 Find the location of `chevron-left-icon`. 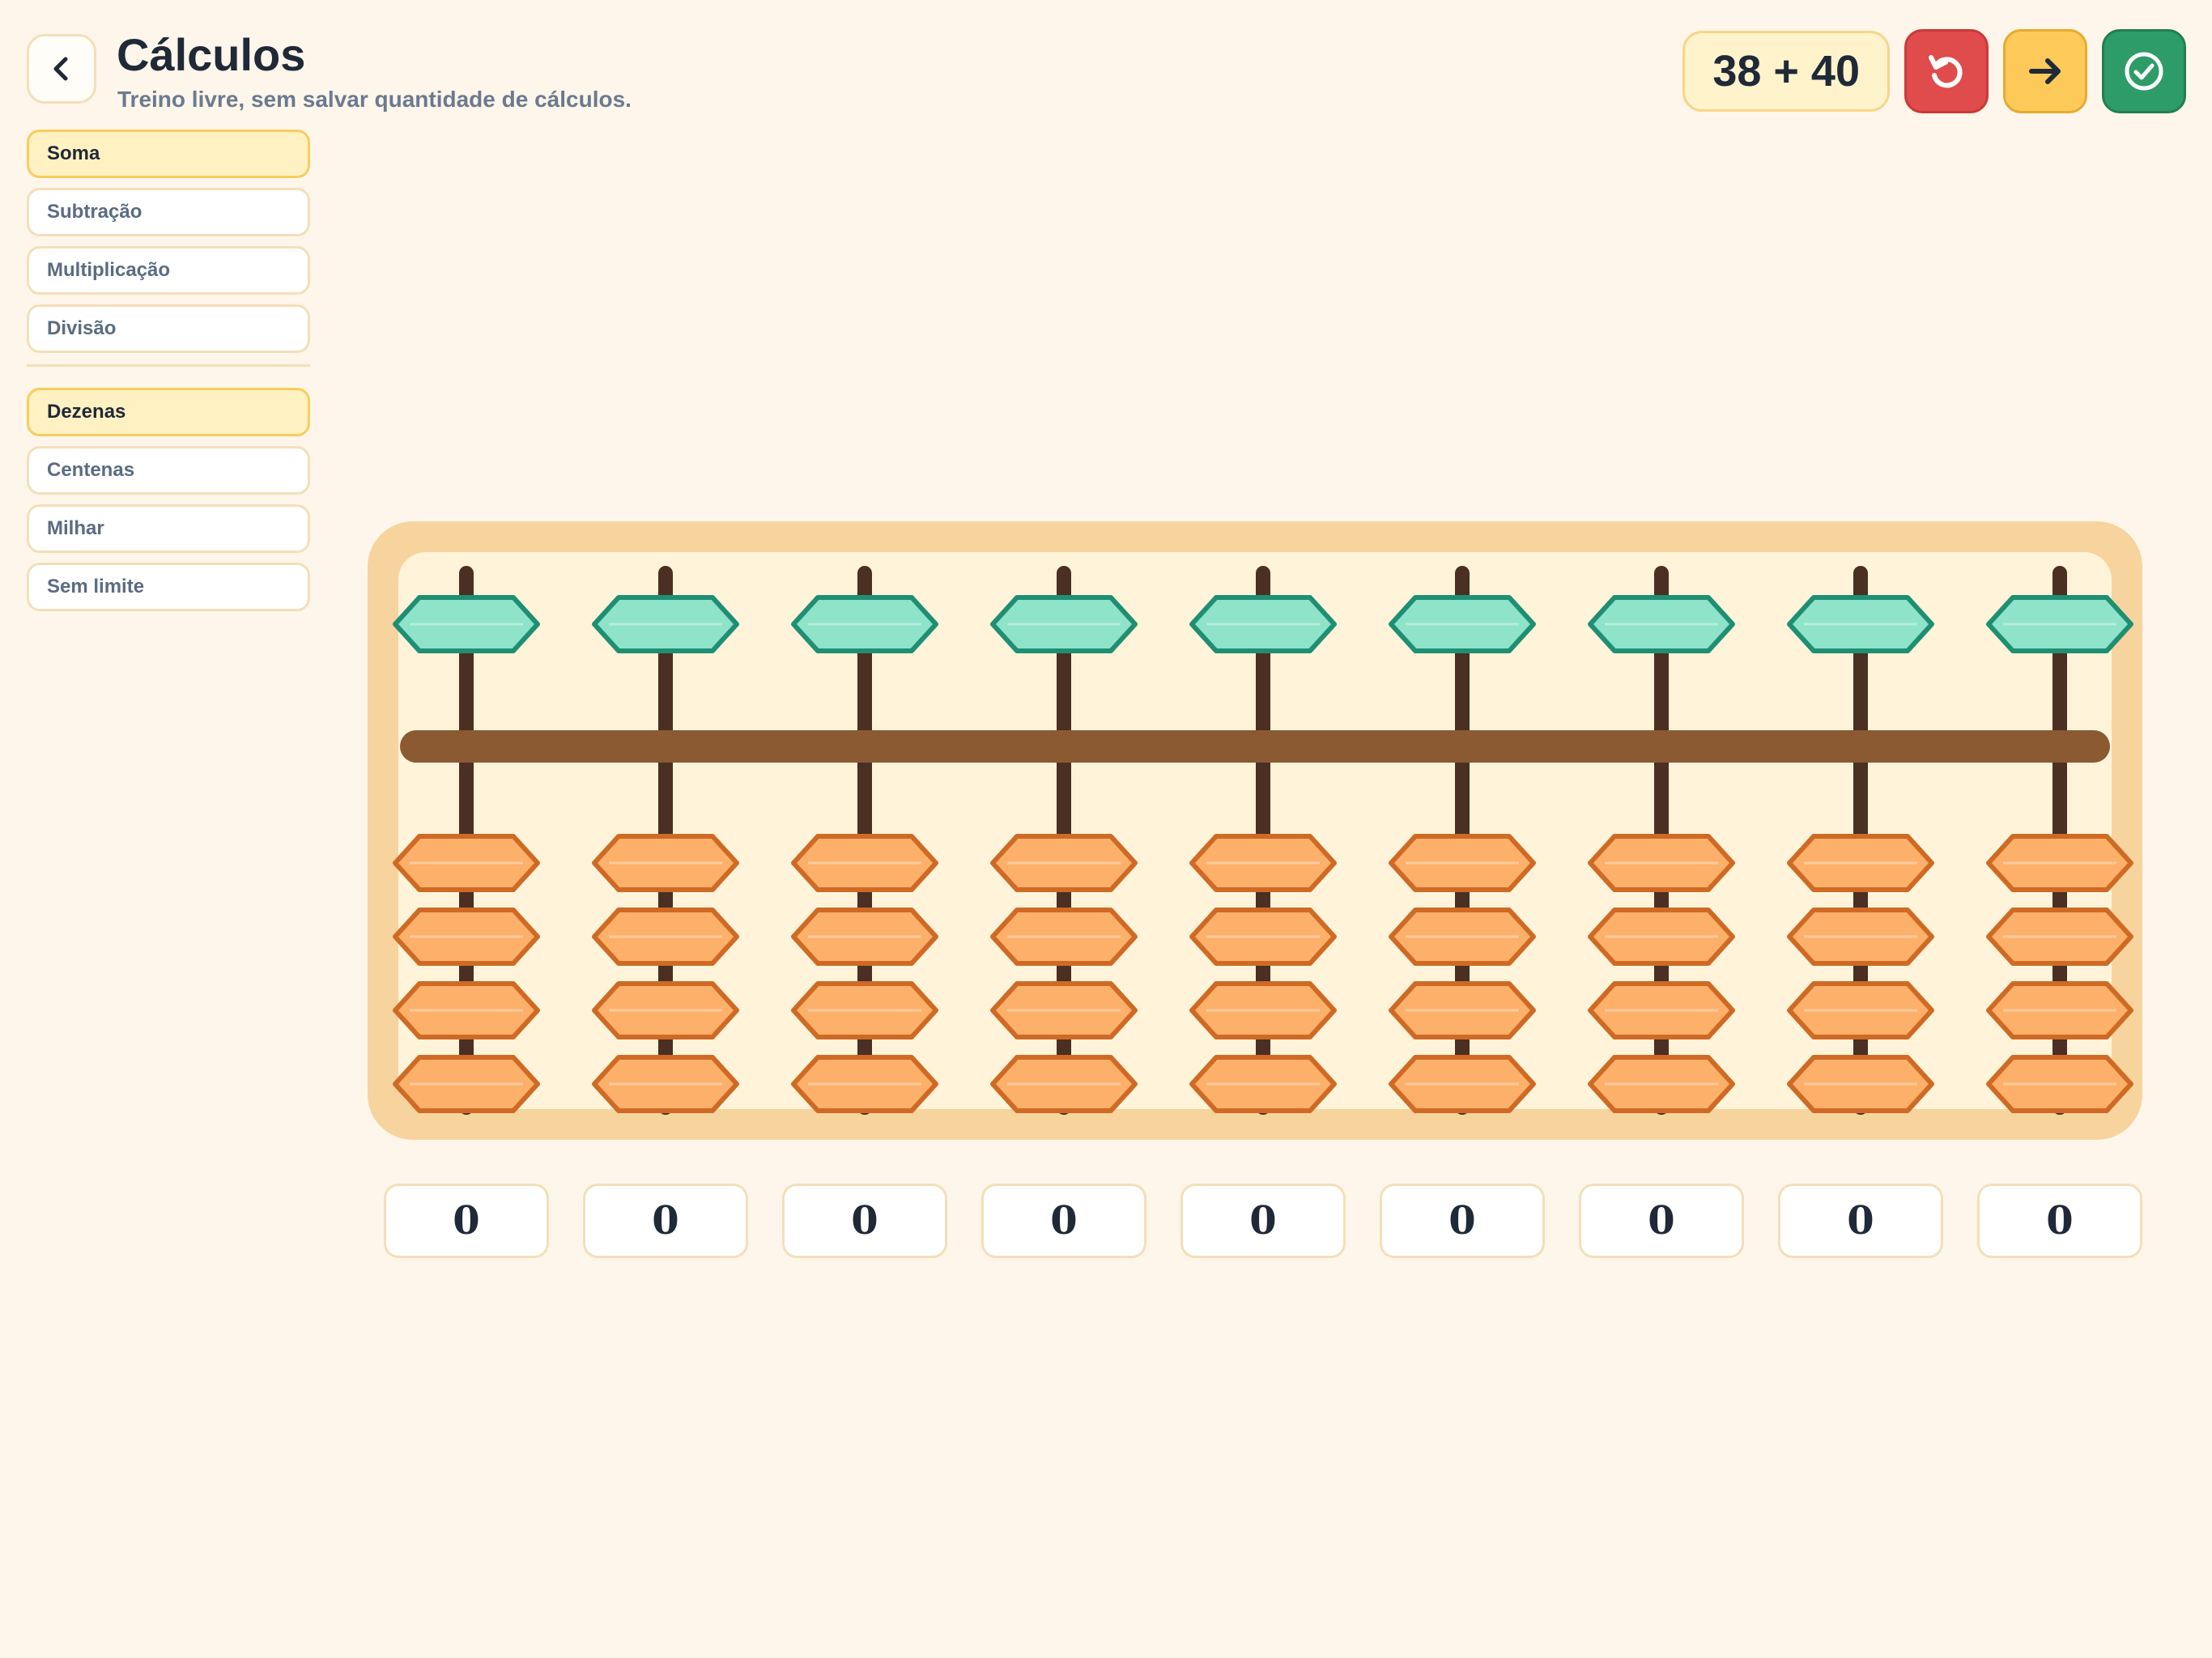

chevron-left-icon is located at coordinates (61, 69).